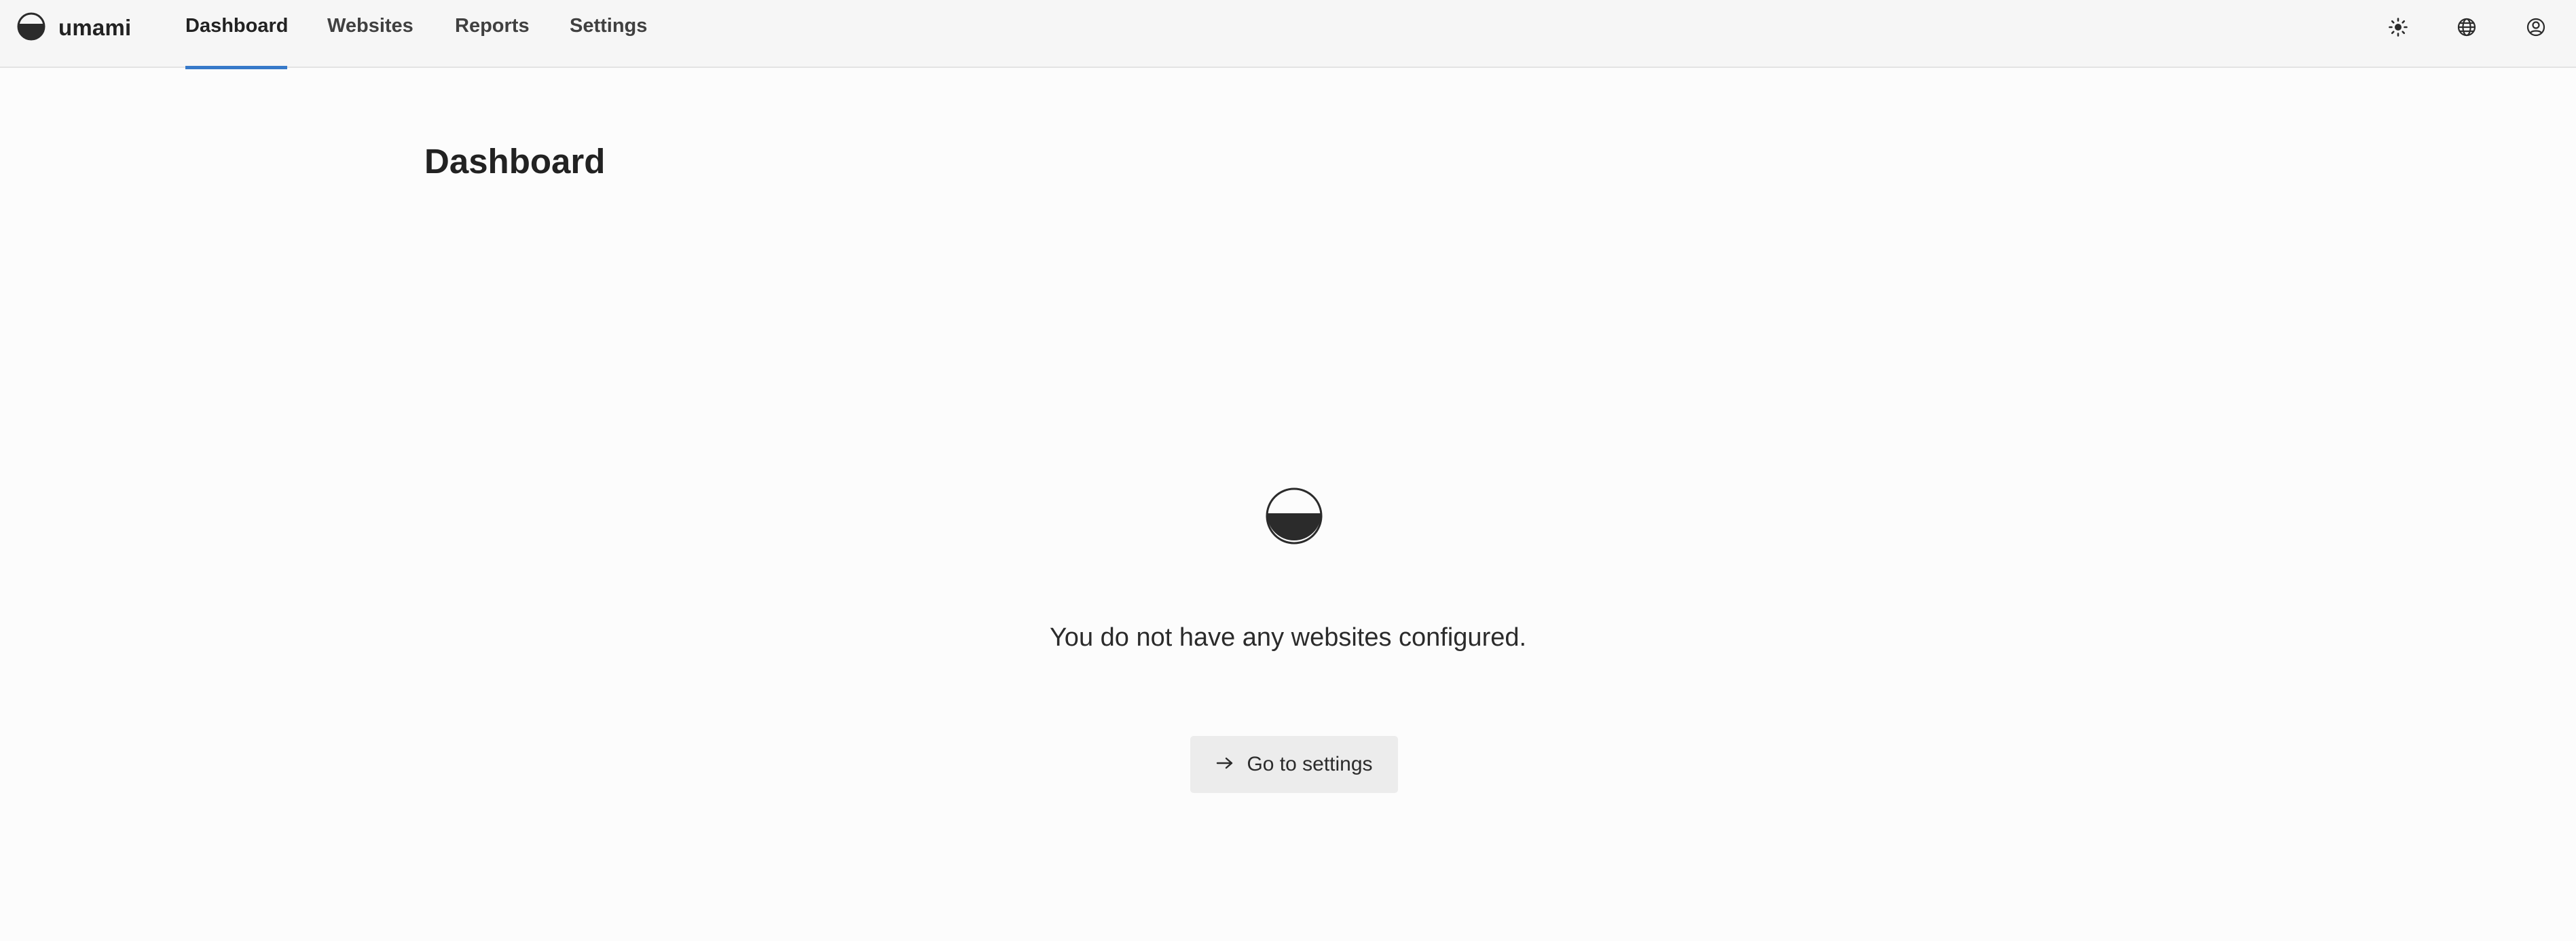 This screenshot has height=941, width=2576. What do you see at coordinates (1224, 765) in the screenshot?
I see `arrow-right-icon` at bounding box center [1224, 765].